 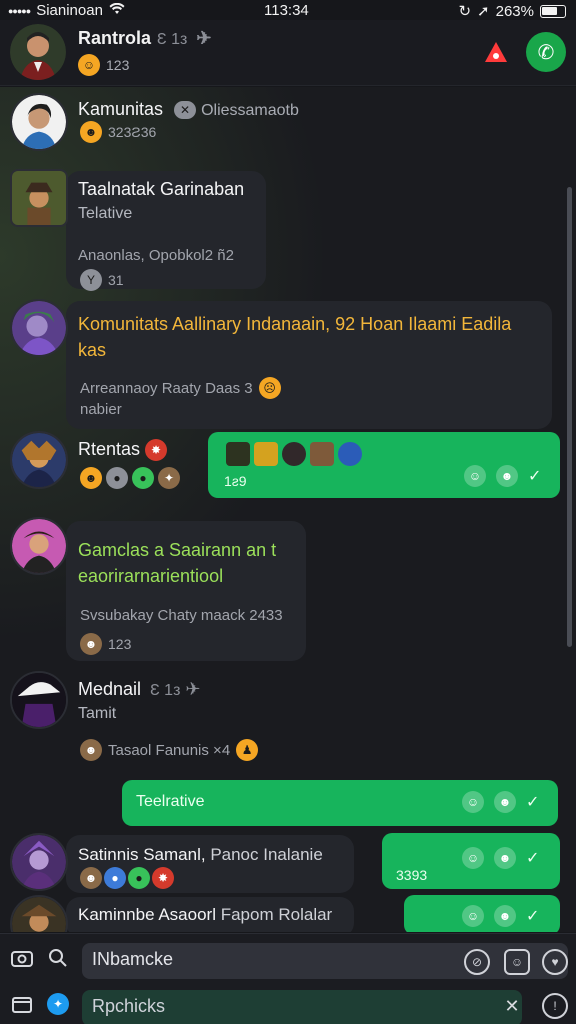 What do you see at coordinates (101, 409) in the screenshot?
I see `message-subtext: nabier` at bounding box center [101, 409].